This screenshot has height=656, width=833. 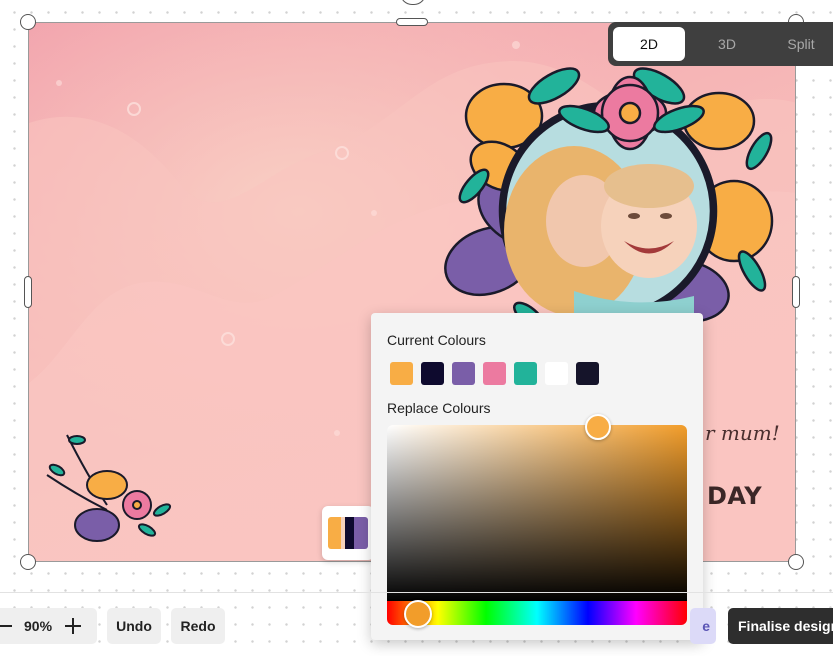 What do you see at coordinates (780, 626) in the screenshot?
I see `finalise-design-button: Finalise design` at bounding box center [780, 626].